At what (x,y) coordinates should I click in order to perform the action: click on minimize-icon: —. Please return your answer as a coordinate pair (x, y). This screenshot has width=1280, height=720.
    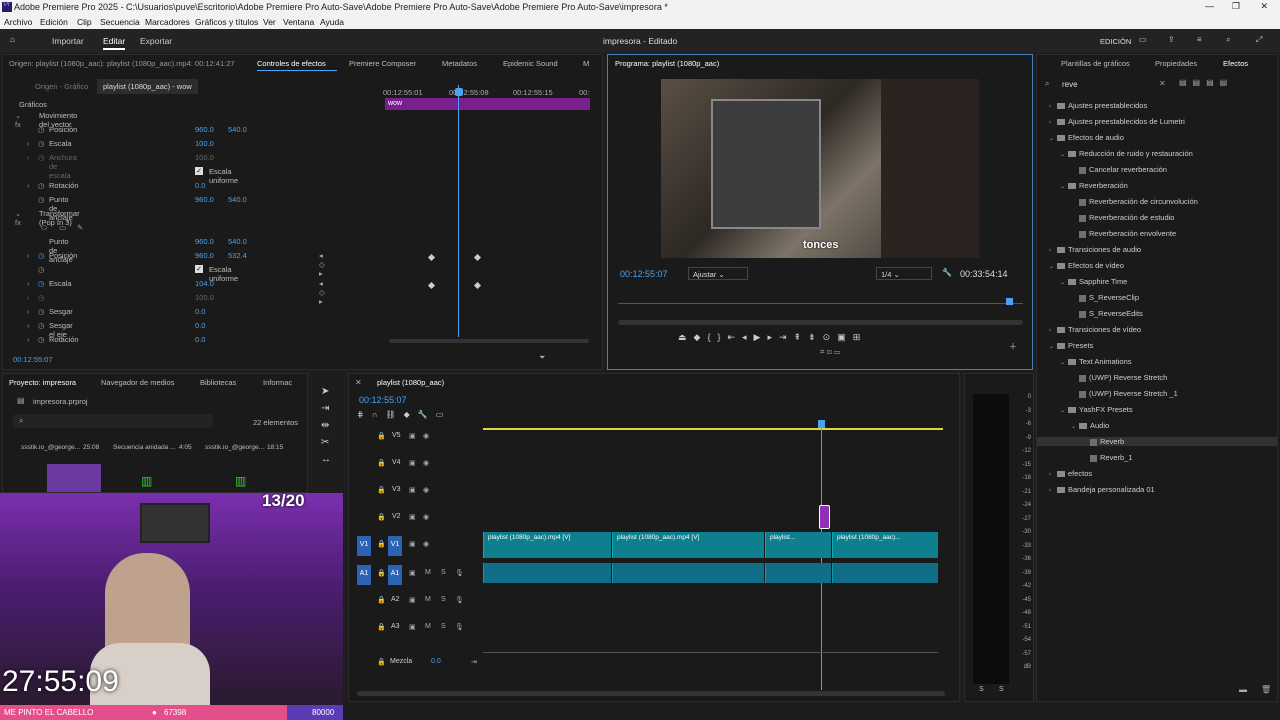
    Looking at the image, I should click on (1209, 6).